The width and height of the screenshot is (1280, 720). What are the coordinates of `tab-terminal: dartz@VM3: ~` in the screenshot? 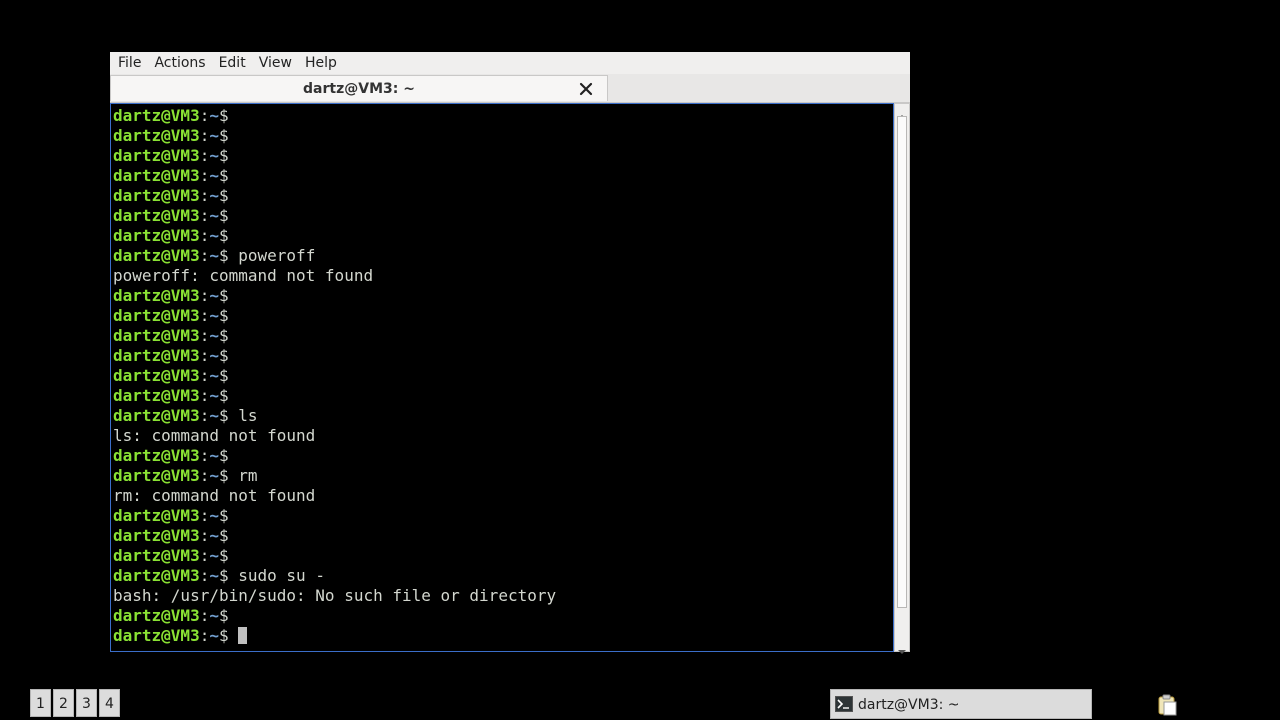 It's located at (359, 88).